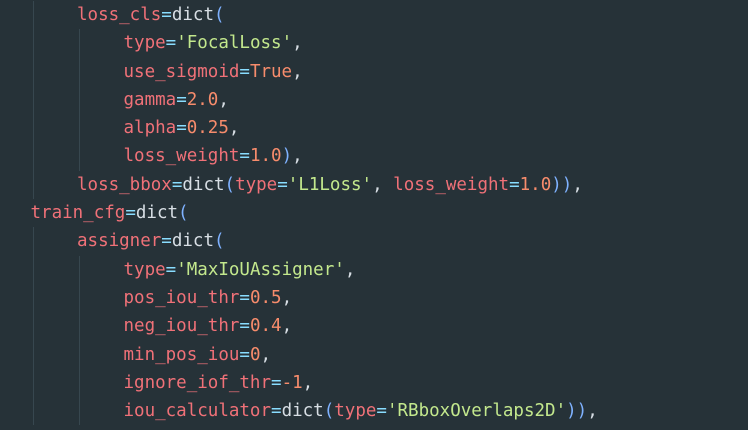 The width and height of the screenshot is (748, 430). What do you see at coordinates (202, 99) in the screenshot?
I see `number-literal: 2.0` at bounding box center [202, 99].